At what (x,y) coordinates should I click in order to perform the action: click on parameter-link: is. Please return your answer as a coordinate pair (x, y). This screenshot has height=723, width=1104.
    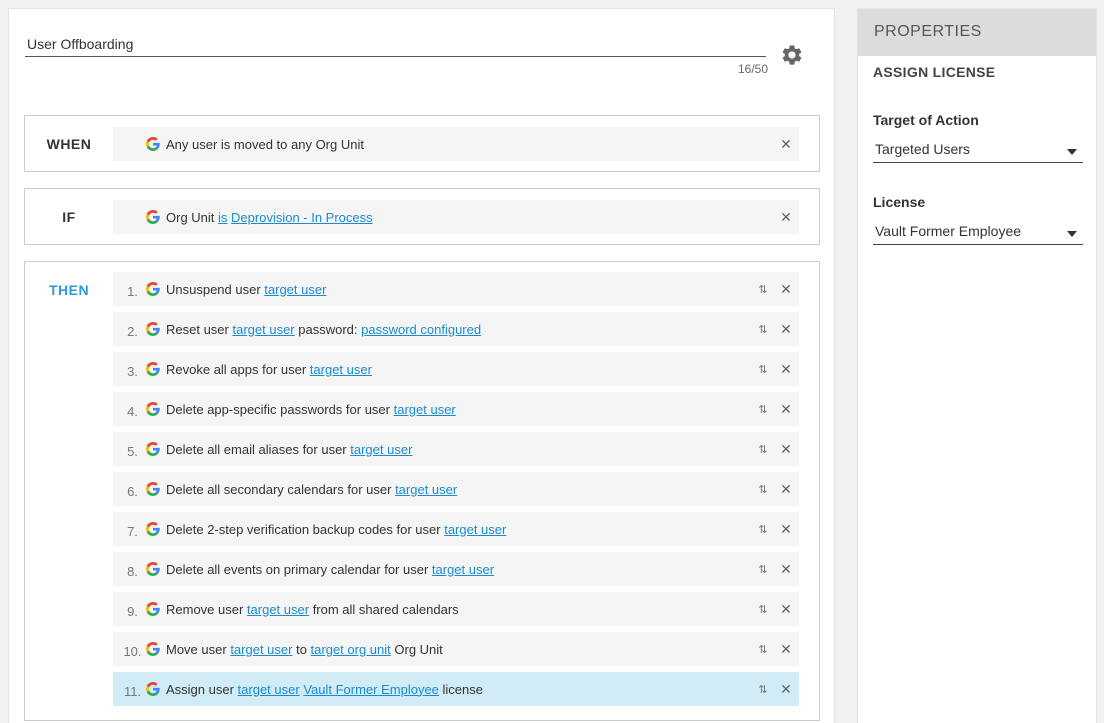
    Looking at the image, I should click on (222, 217).